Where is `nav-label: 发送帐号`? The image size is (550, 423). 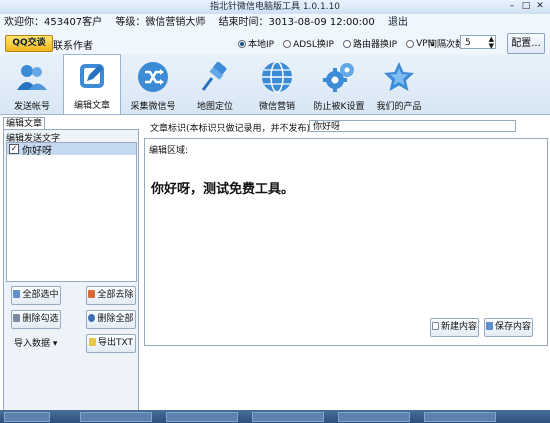 nav-label: 发送帐号 is located at coordinates (31, 107).